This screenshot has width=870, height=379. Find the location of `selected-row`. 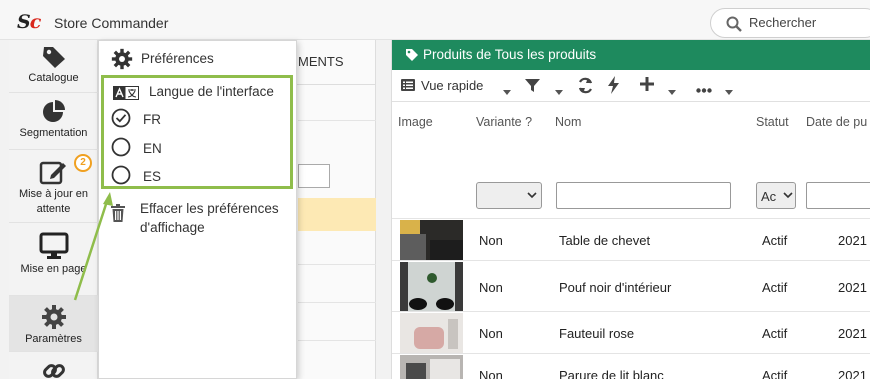

selected-row is located at coordinates (337, 214).